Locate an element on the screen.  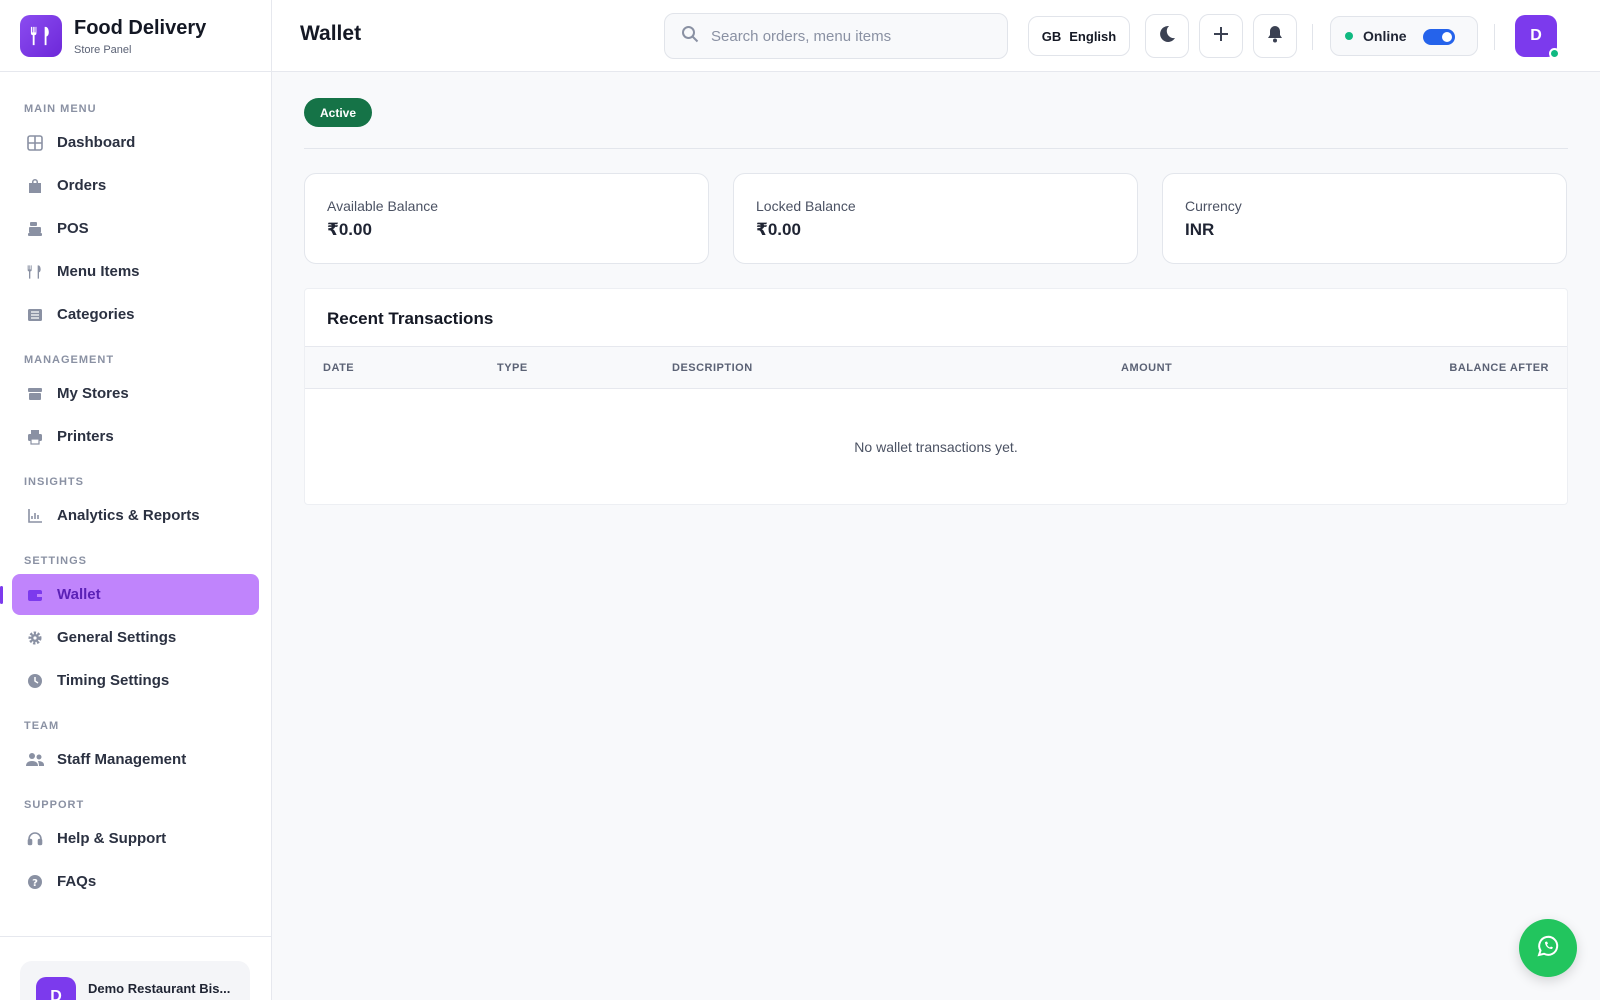
available-balance-card: Available Balance ₹0.00 is located at coordinates (506, 218).